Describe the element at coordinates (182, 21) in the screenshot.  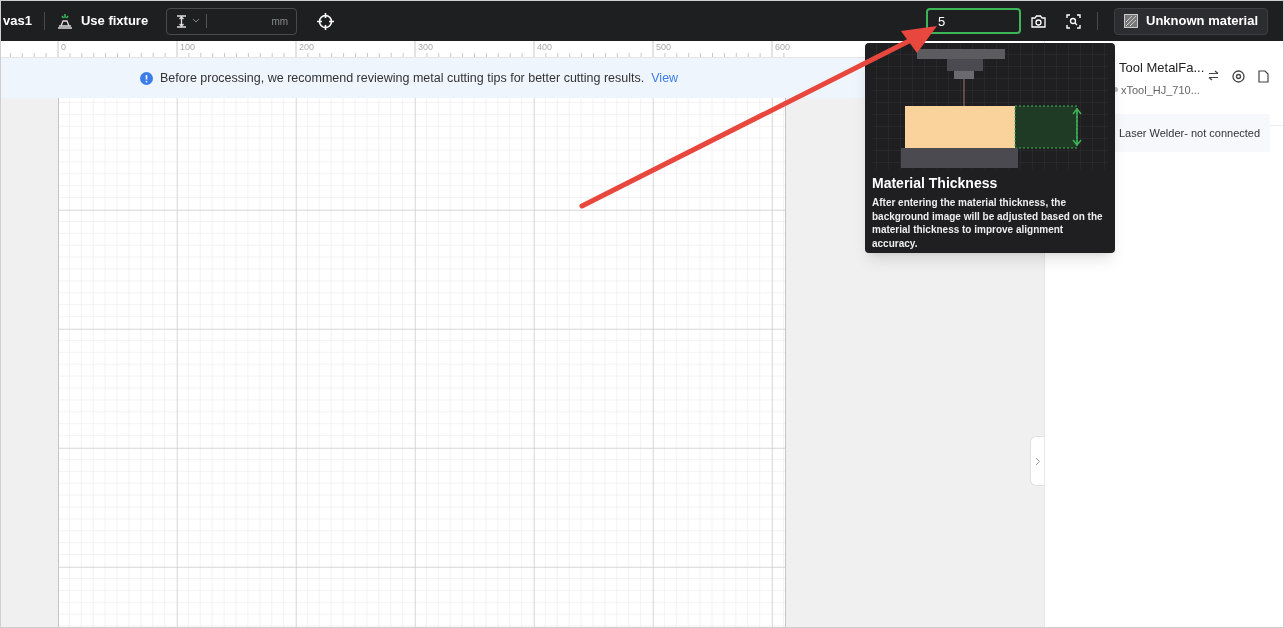
I see `thickness-icon` at that location.